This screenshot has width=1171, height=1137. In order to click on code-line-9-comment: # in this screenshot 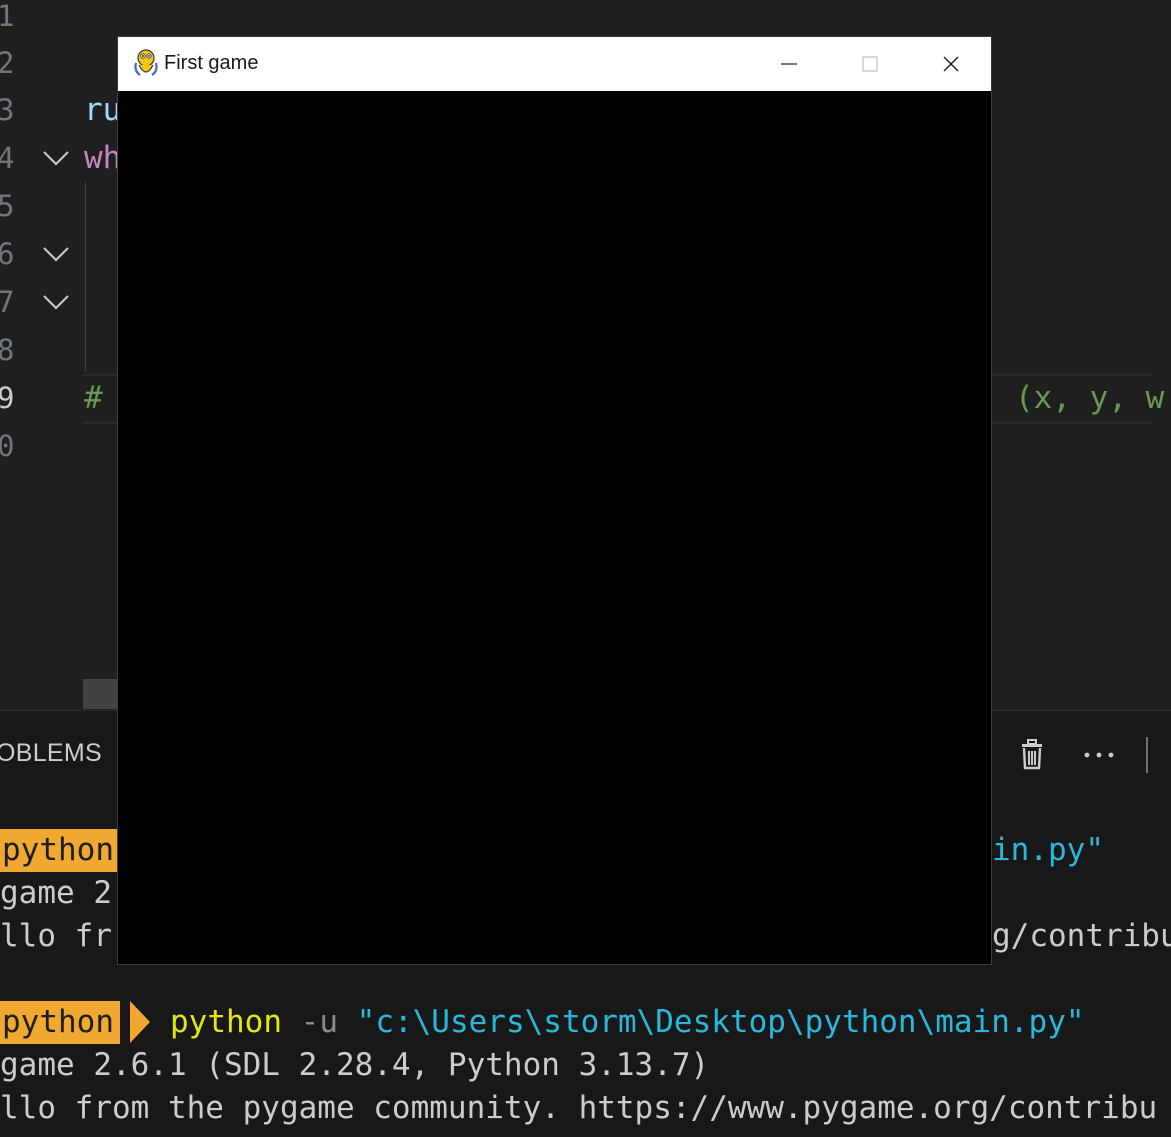, I will do `click(93, 398)`.